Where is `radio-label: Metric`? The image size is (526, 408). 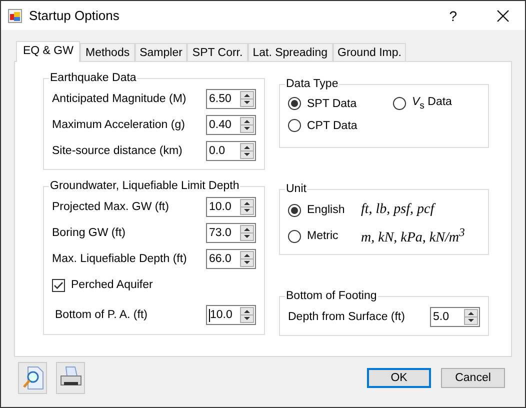 radio-label: Metric is located at coordinates (331, 236).